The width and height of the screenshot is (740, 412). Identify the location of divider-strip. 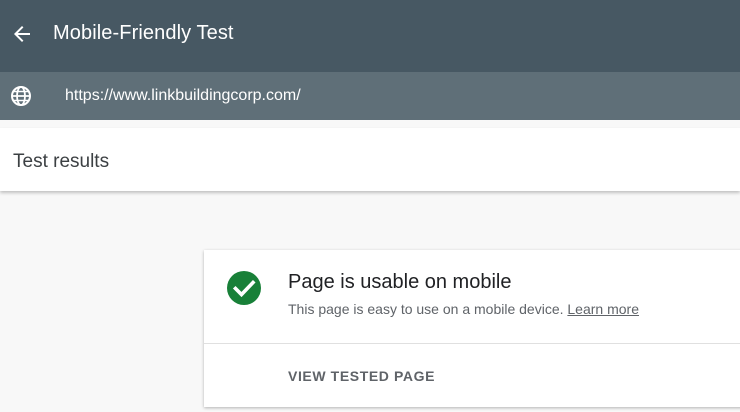
(370, 124).